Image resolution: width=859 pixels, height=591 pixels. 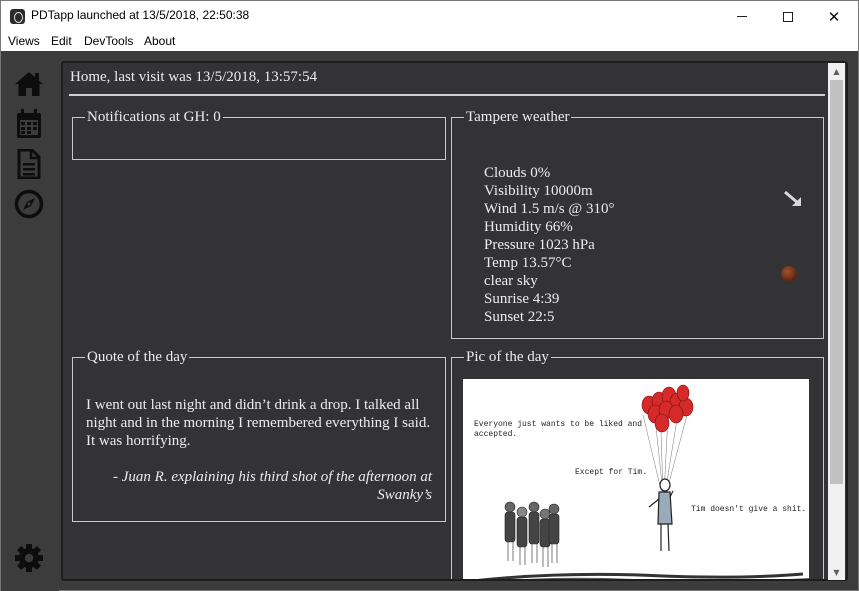 I want to click on app-icon, so click(x=17, y=16).